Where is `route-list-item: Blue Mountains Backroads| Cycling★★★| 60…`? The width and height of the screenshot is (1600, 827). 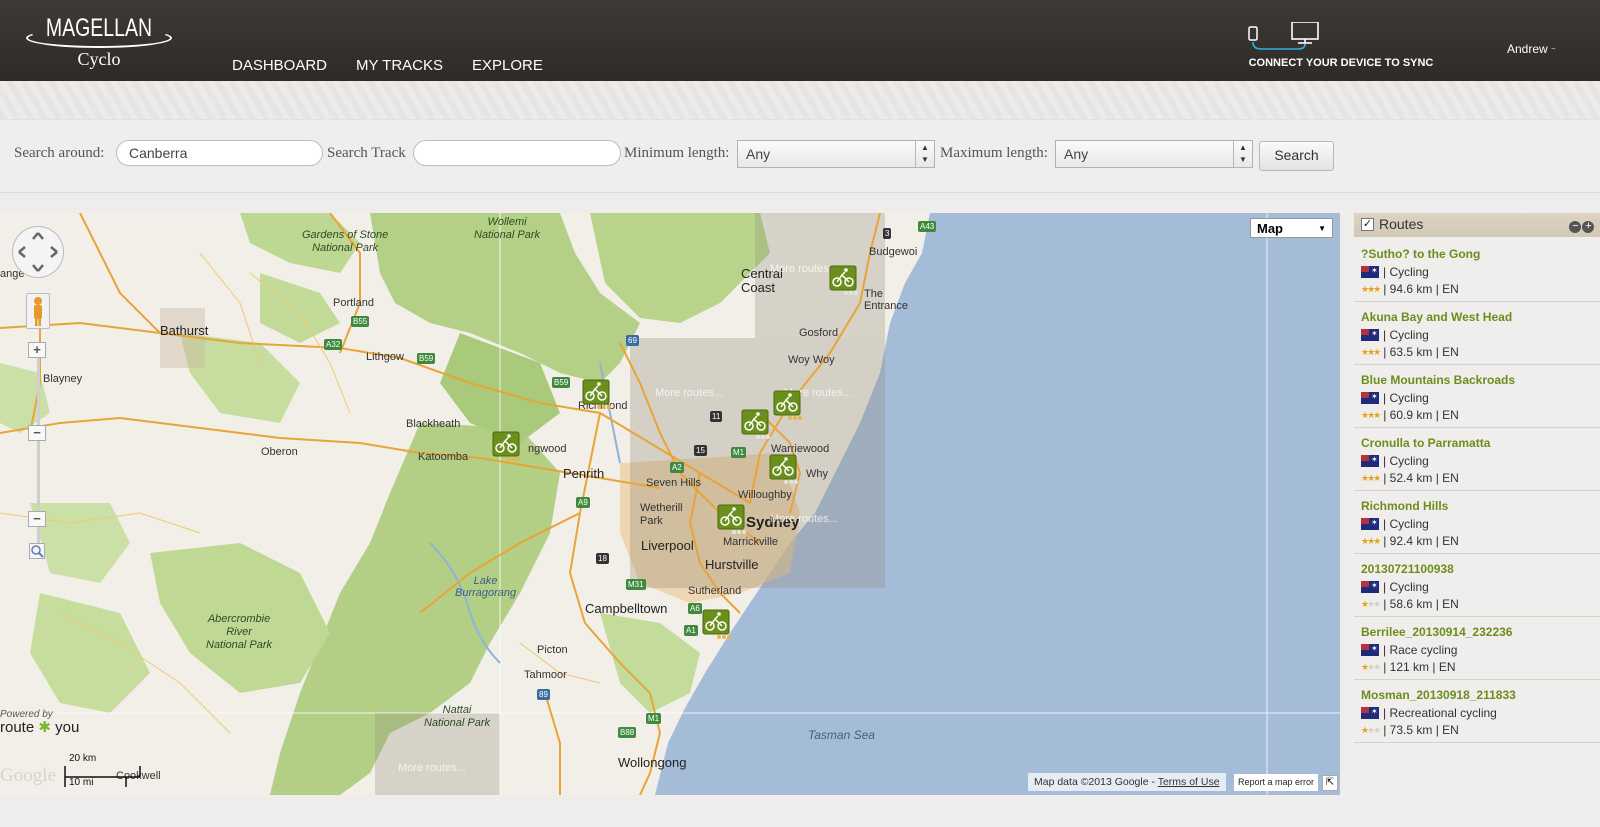
route-list-item: Blue Mountains Backroads| Cycling★★★| 60… is located at coordinates (1477, 396).